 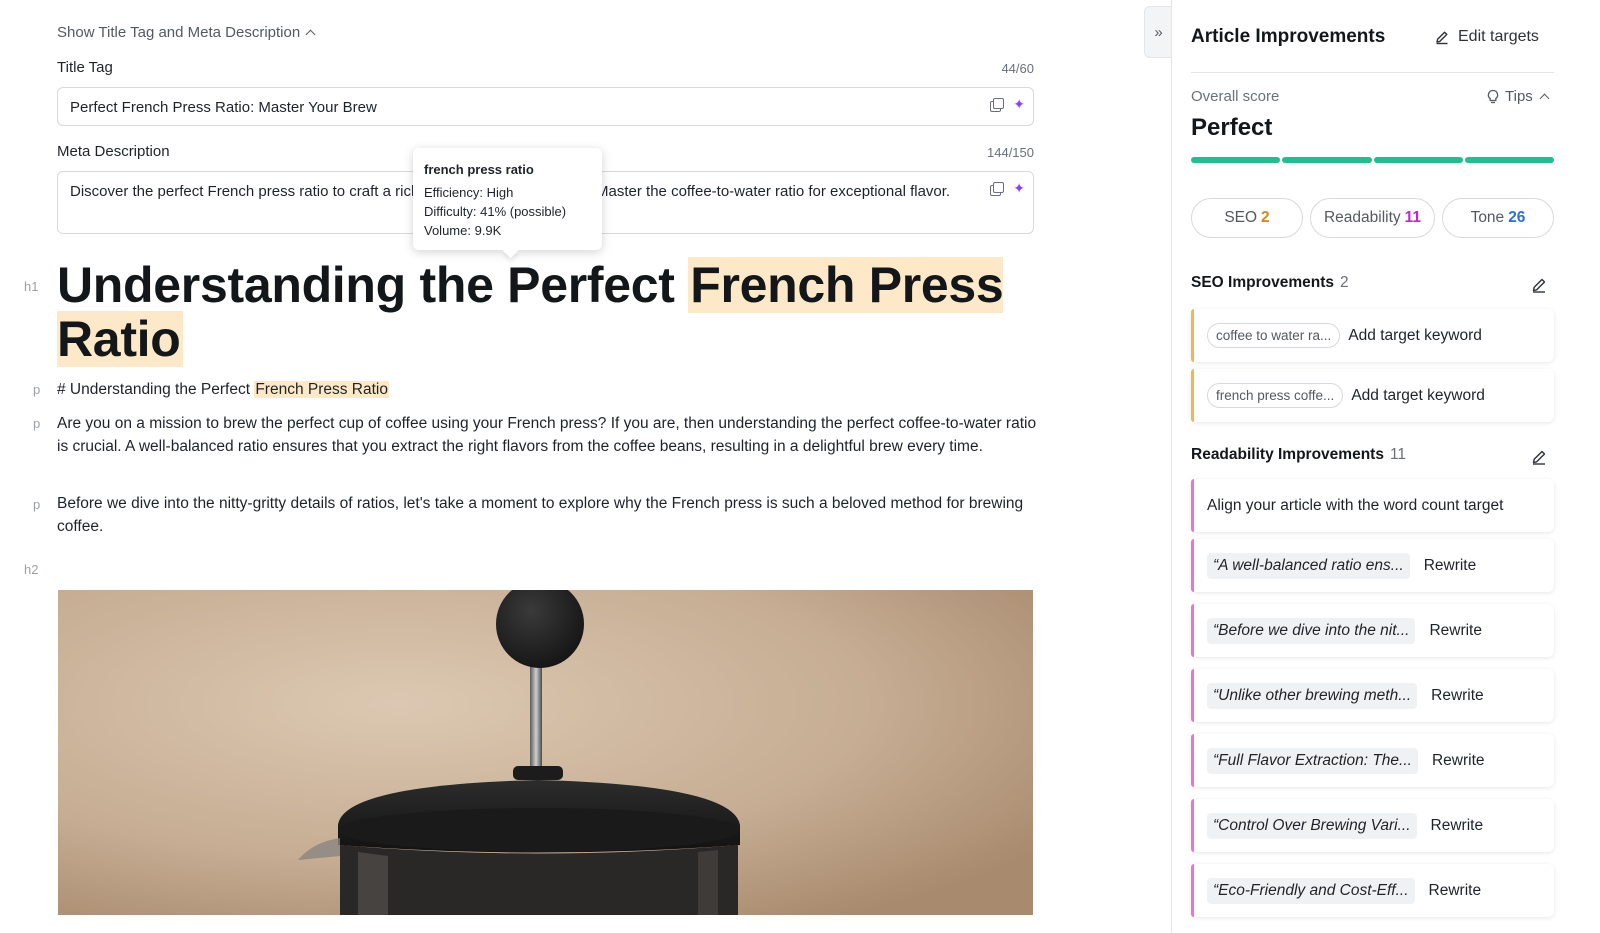 I want to click on tooltip-volume: Volume: 9.9K, so click(x=463, y=230).